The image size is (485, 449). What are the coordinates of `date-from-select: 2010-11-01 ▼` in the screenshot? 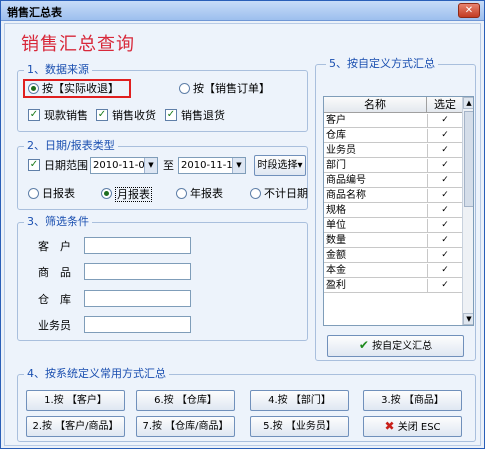 It's located at (124, 165).